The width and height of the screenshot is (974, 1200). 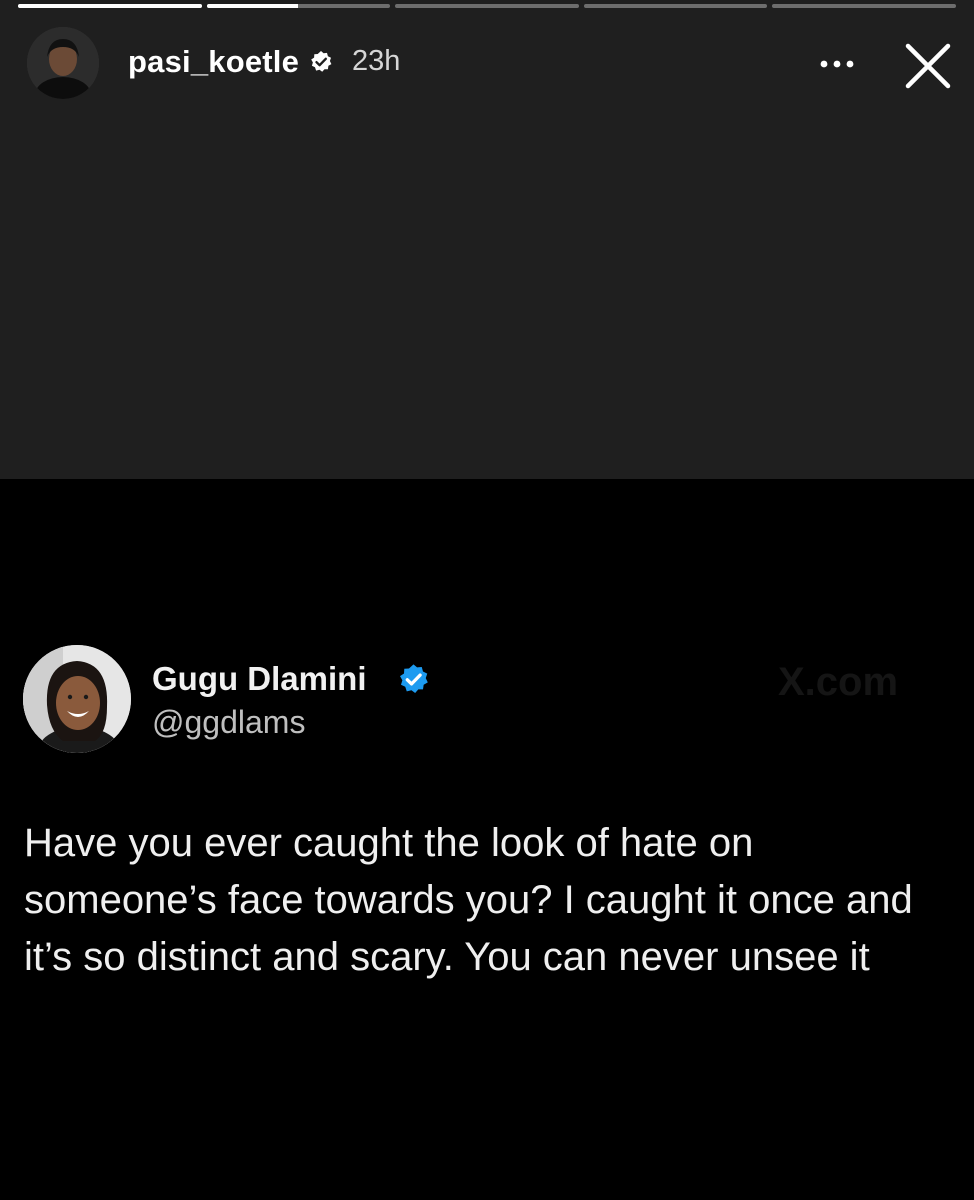 I want to click on more-options-button, so click(x=837, y=64).